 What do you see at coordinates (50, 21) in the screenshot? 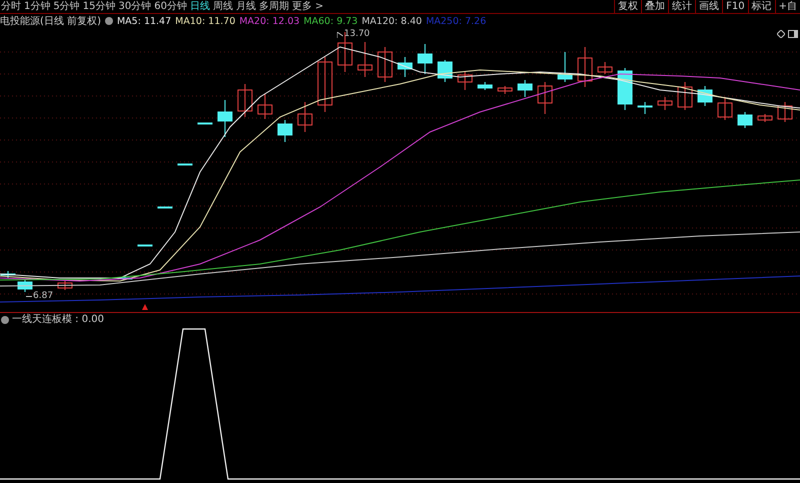
I see `chart-title: 电投能源(日线 前复权)` at bounding box center [50, 21].